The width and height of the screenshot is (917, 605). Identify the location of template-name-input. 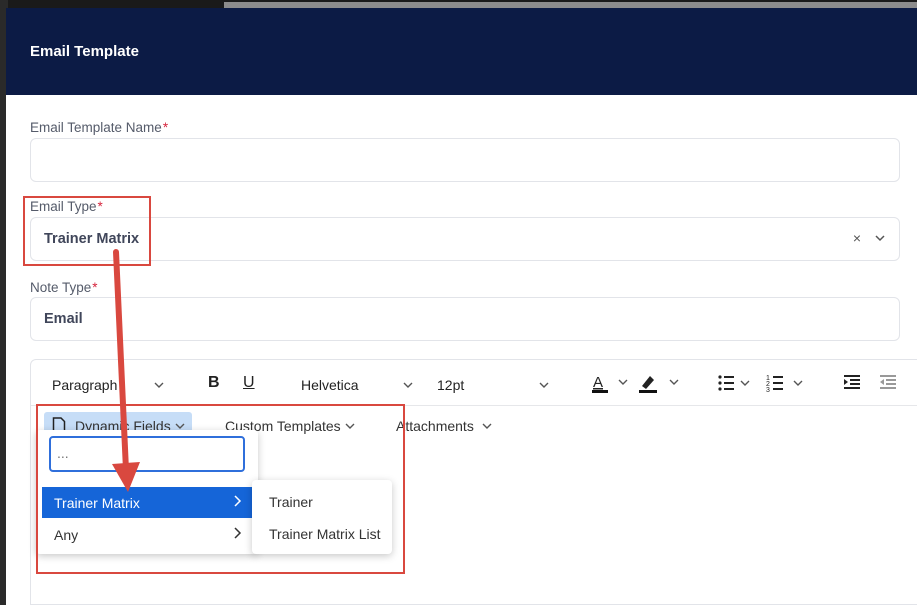
(465, 160).